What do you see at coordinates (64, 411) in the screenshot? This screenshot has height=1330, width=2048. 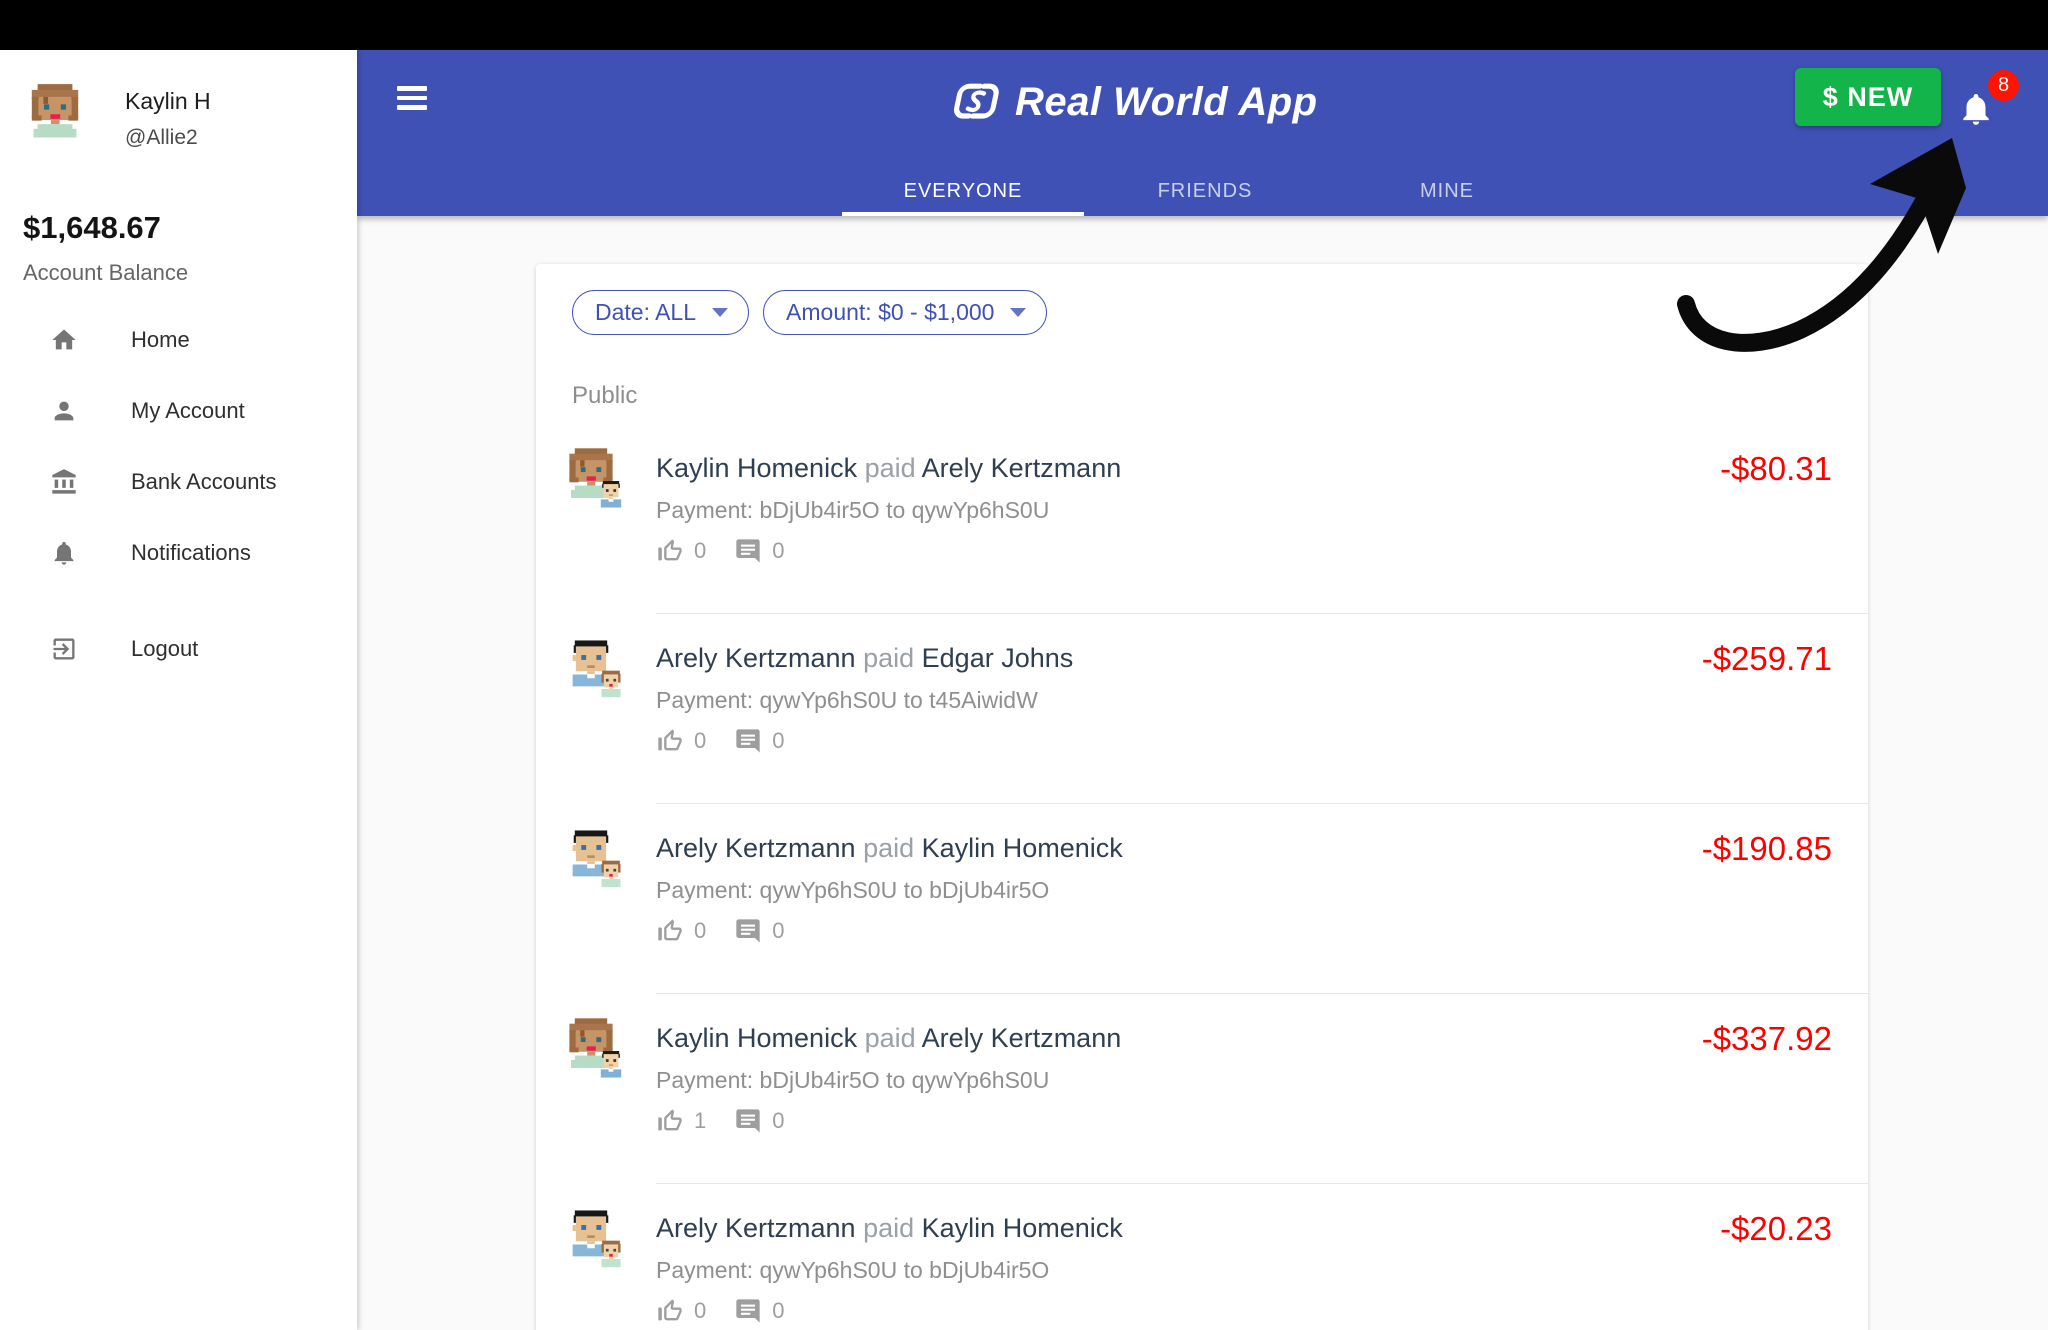 I see `person-icon` at bounding box center [64, 411].